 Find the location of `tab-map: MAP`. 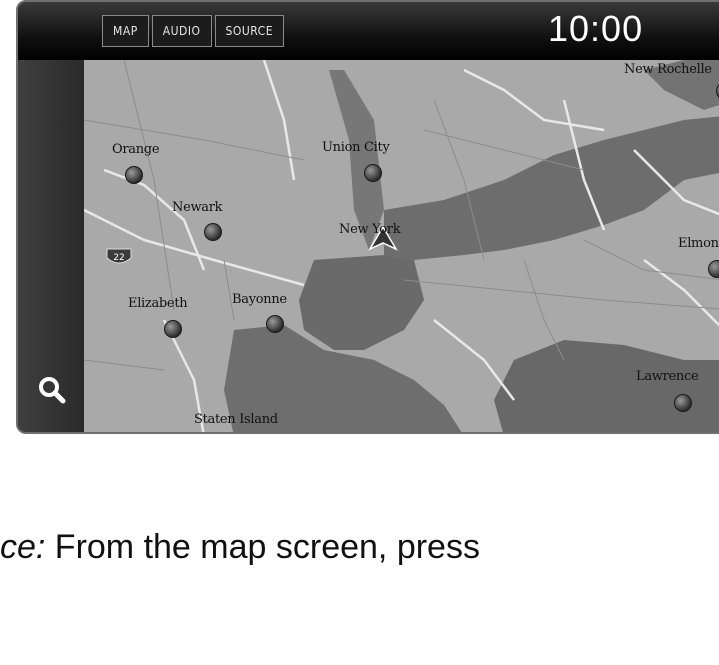

tab-map: MAP is located at coordinates (125, 31).